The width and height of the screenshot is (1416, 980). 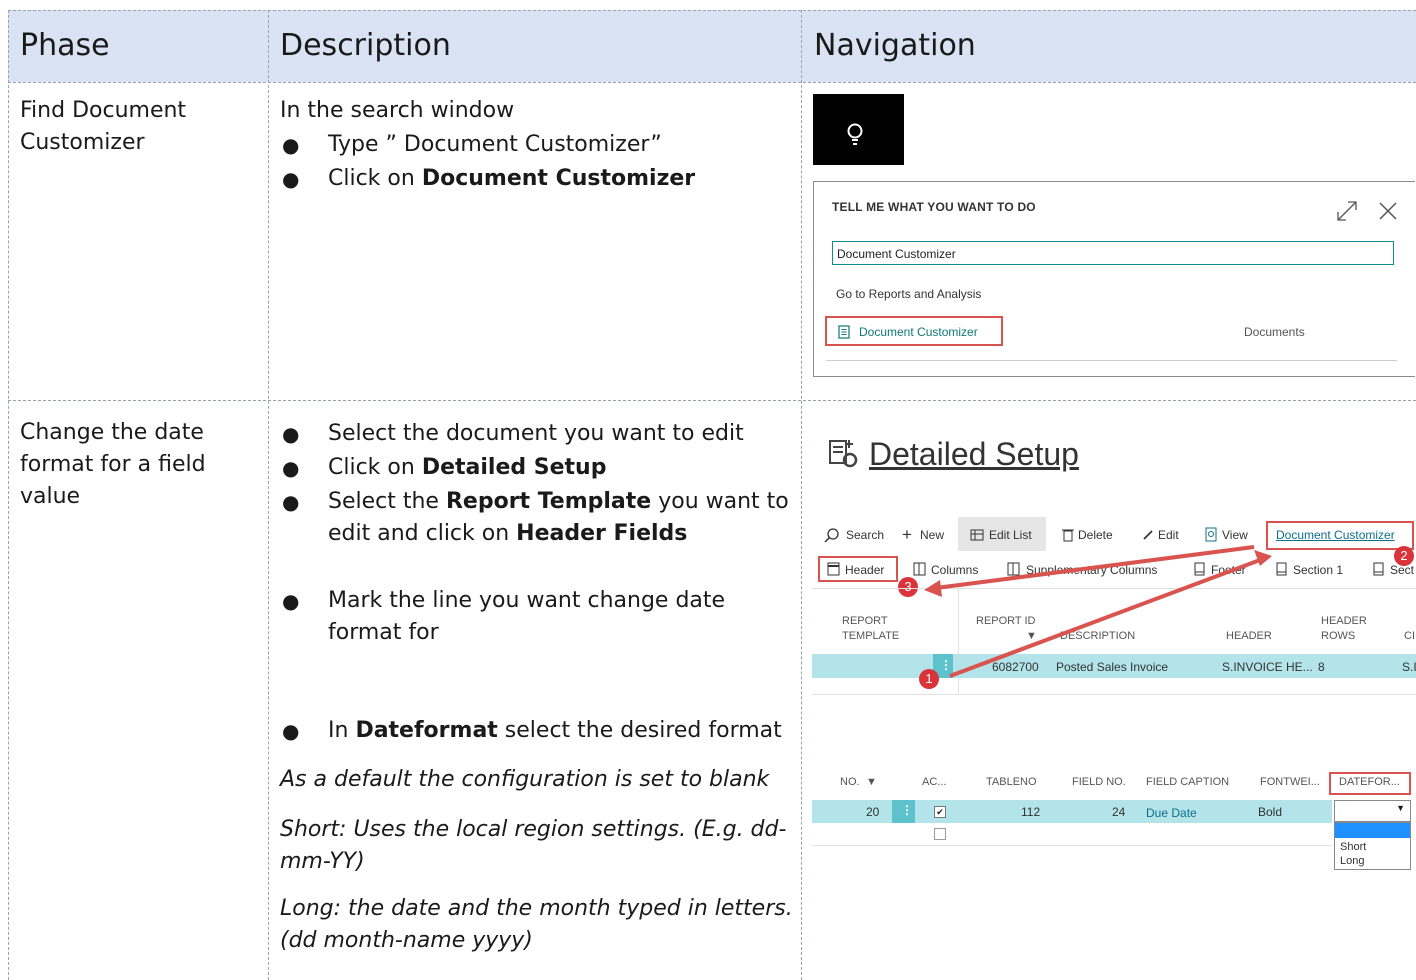 I want to click on table-cell: Bold, so click(x=1270, y=812).